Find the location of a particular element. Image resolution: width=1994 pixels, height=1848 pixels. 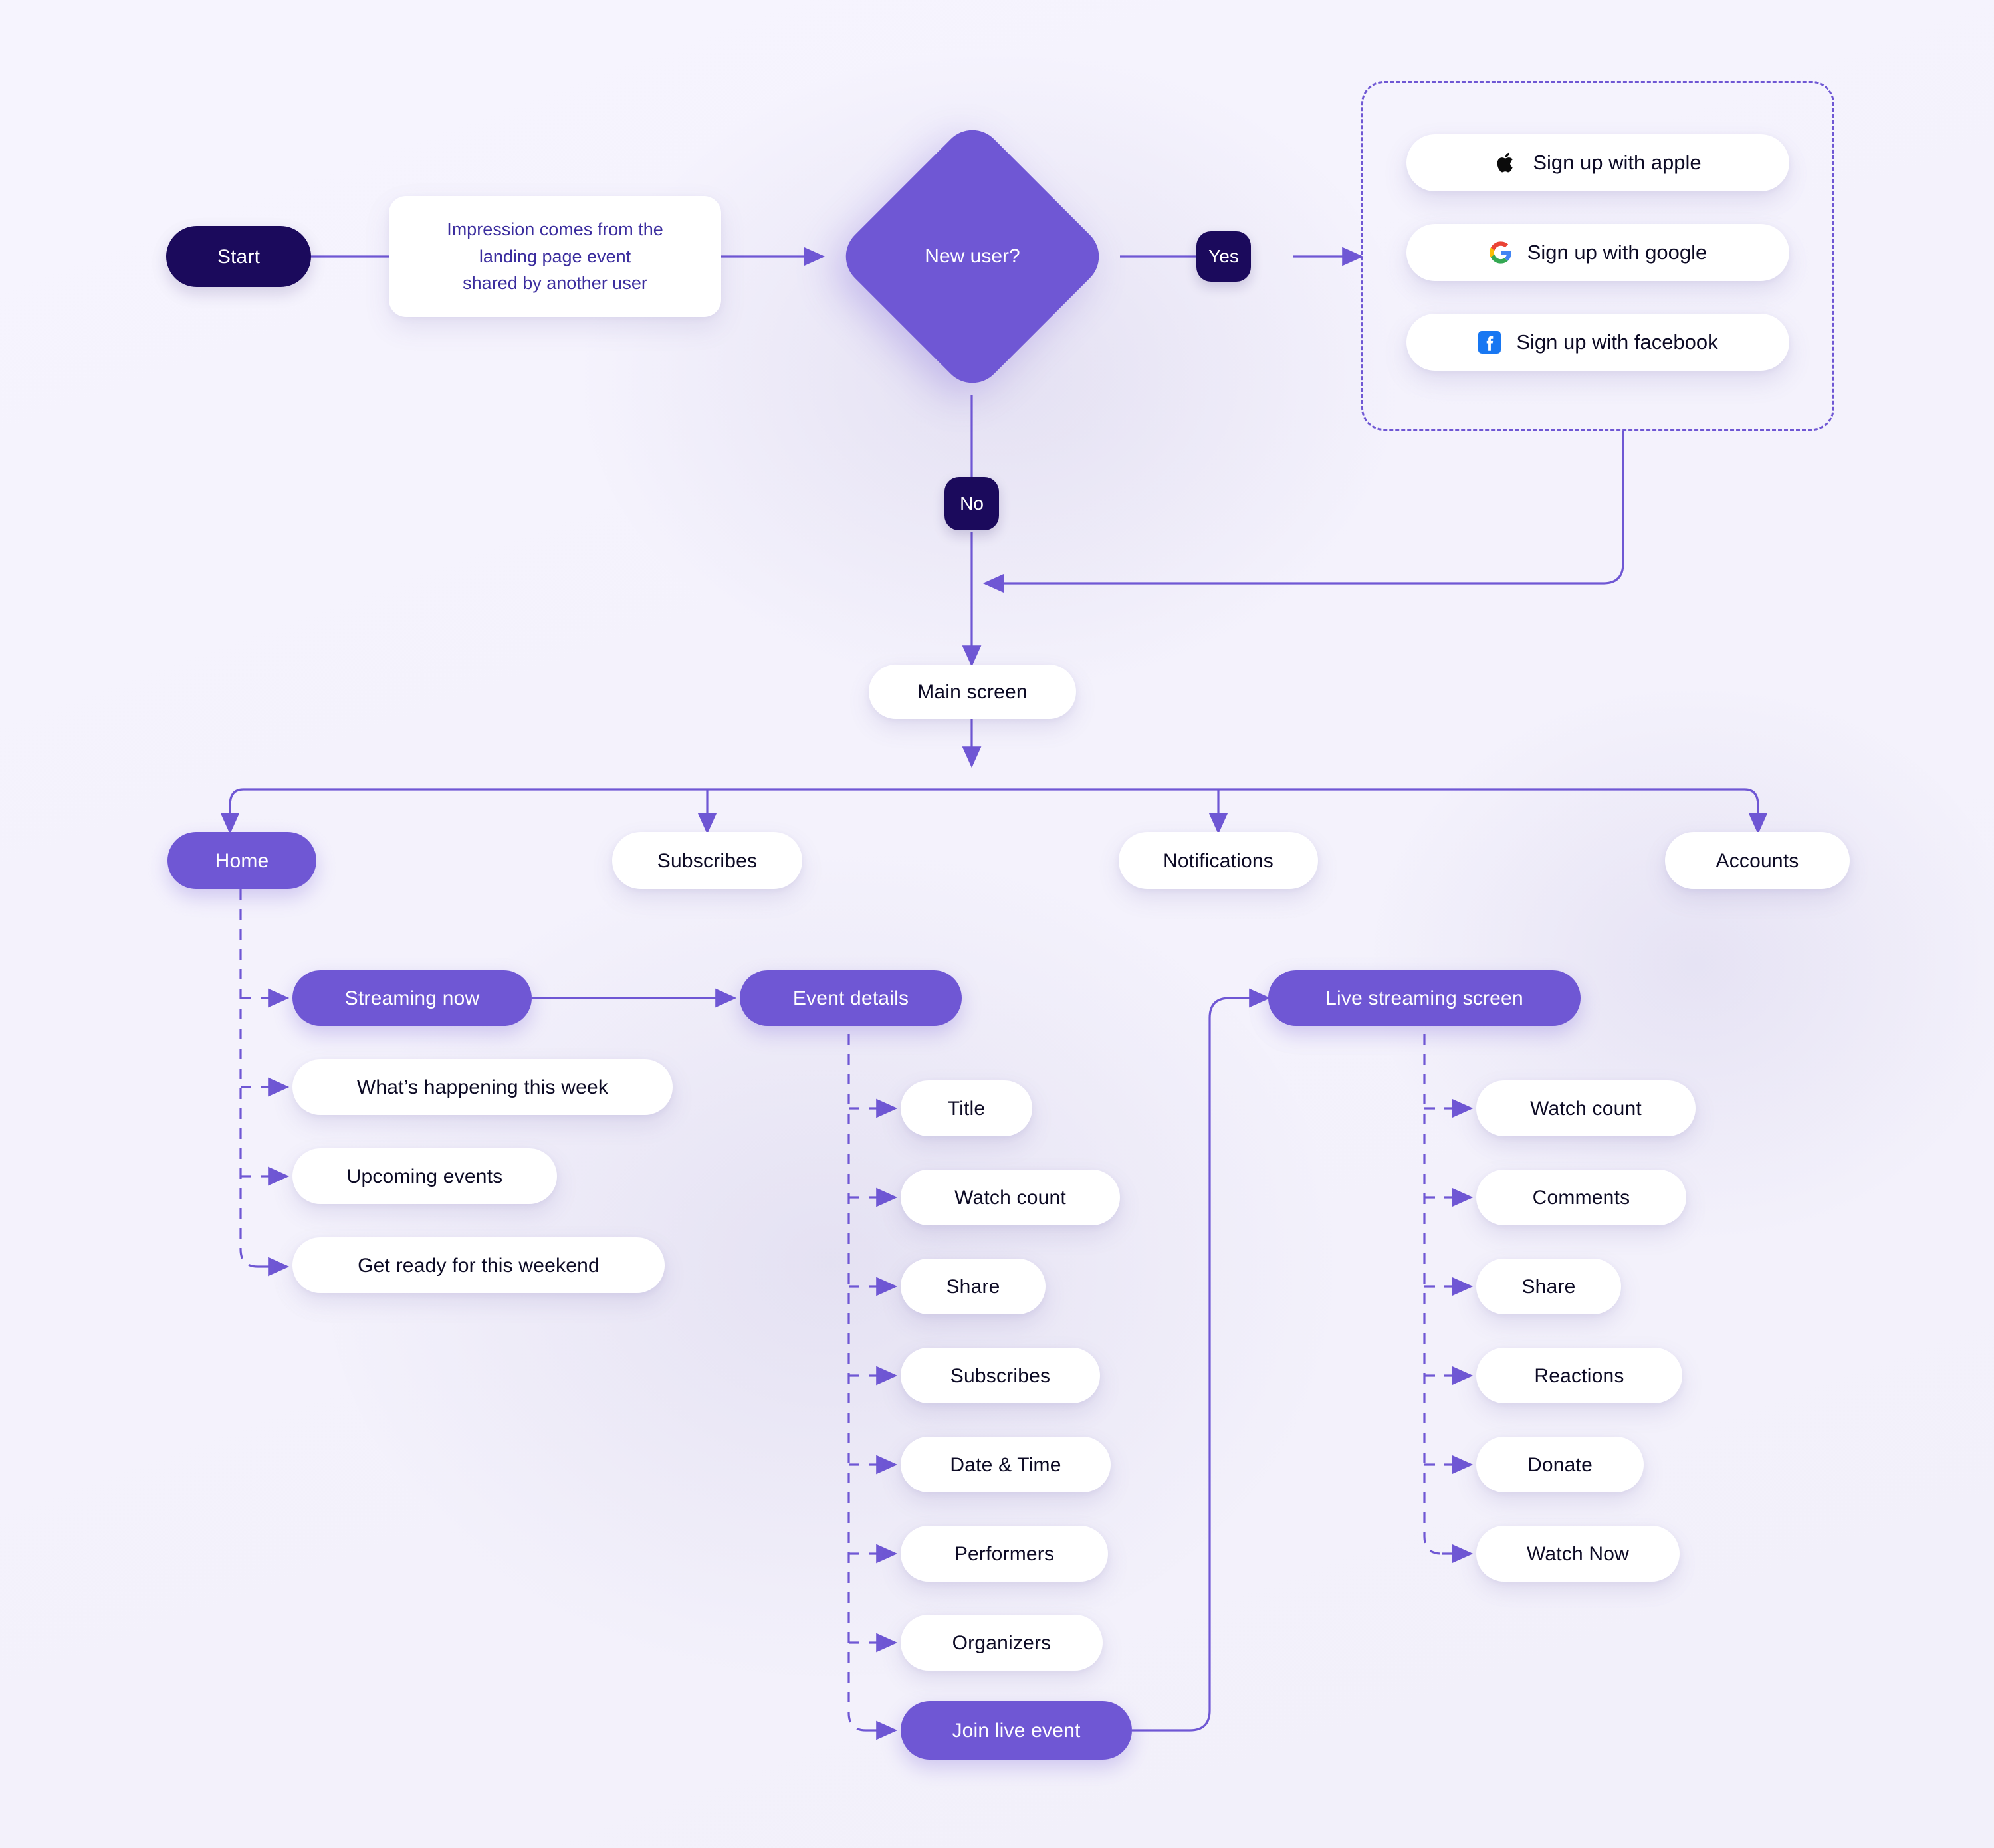

node-event-organizers-label: Organizers is located at coordinates (1002, 1642).